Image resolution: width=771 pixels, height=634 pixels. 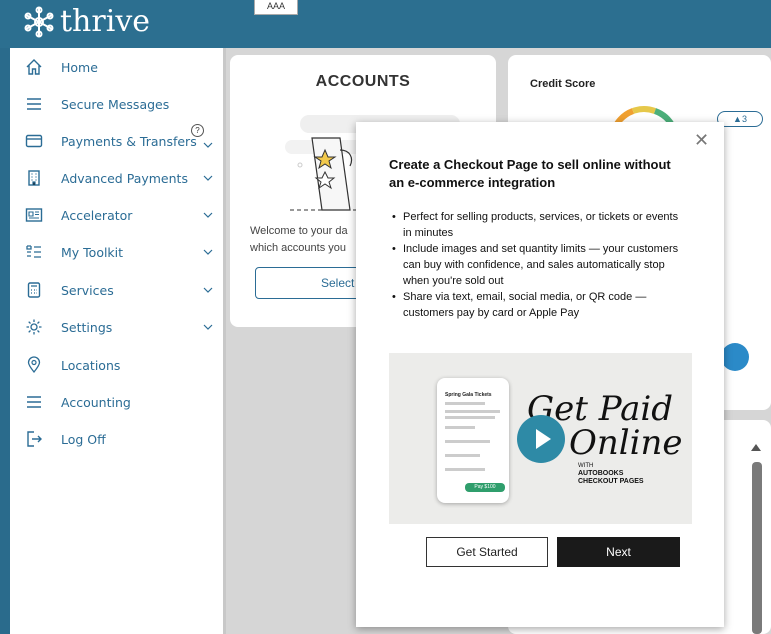 What do you see at coordinates (34, 327) in the screenshot?
I see `gear-icon` at bounding box center [34, 327].